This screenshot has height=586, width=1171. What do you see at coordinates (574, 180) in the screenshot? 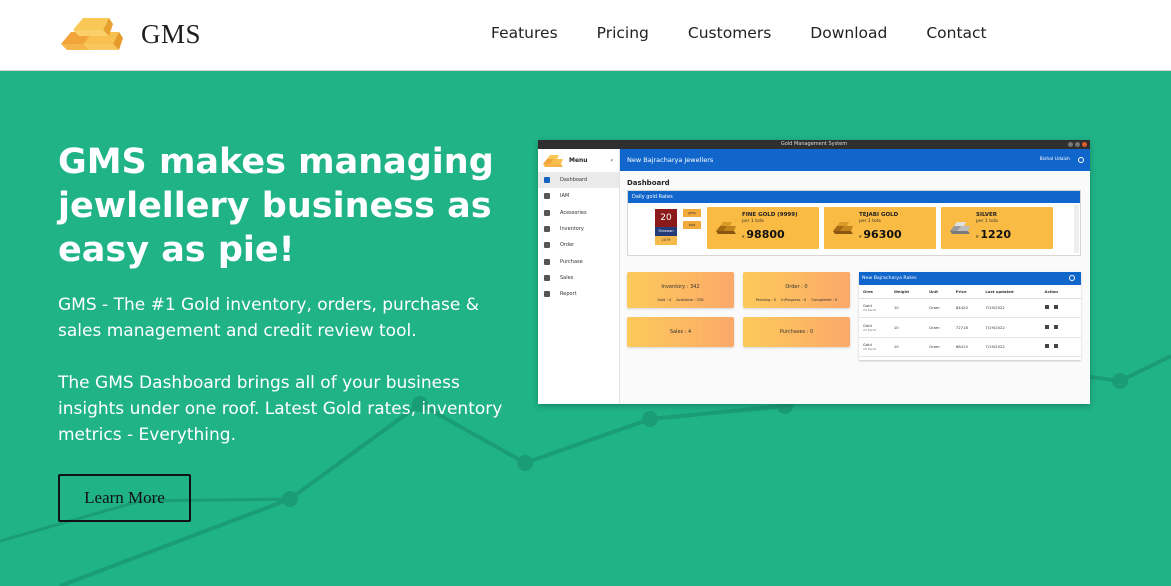
I see `sidebar-item-label: Dashboard` at bounding box center [574, 180].